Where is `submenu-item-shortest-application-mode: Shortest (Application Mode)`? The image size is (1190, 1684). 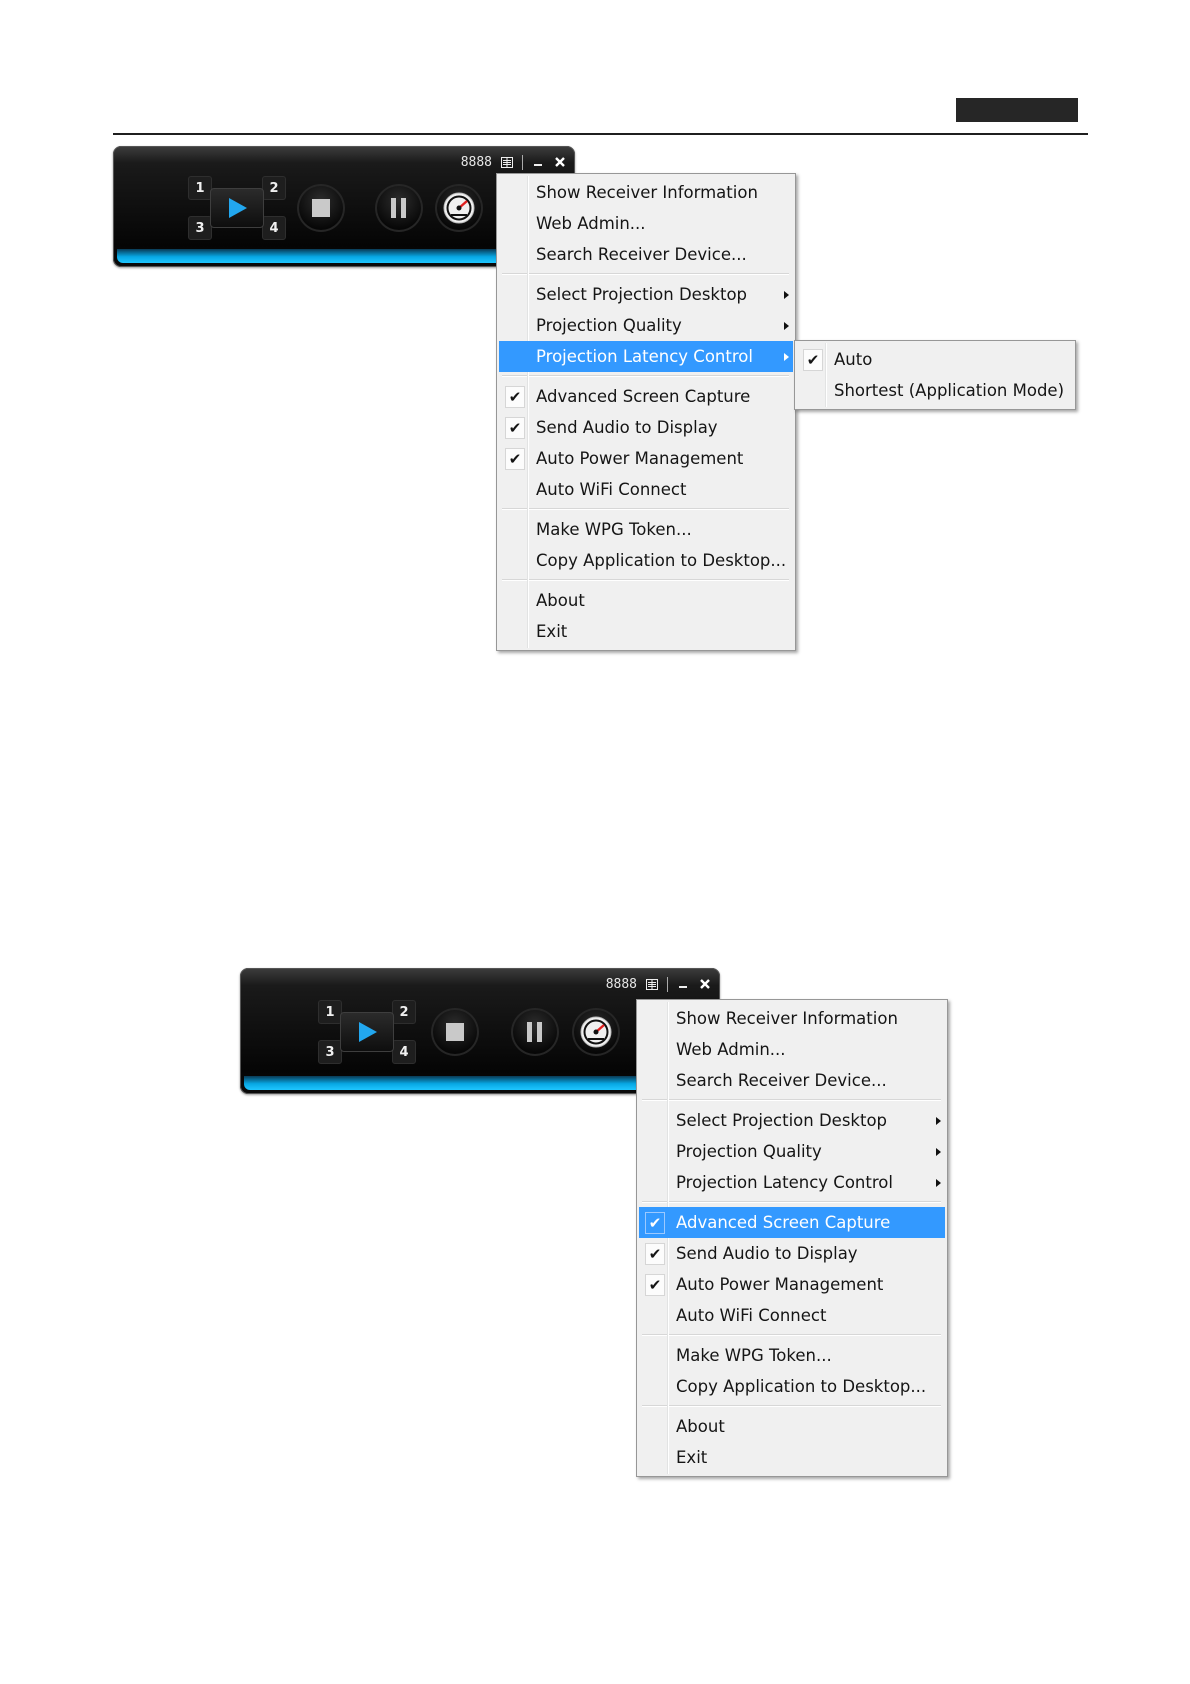 submenu-item-shortest-application-mode: Shortest (Application Mode) is located at coordinates (935, 390).